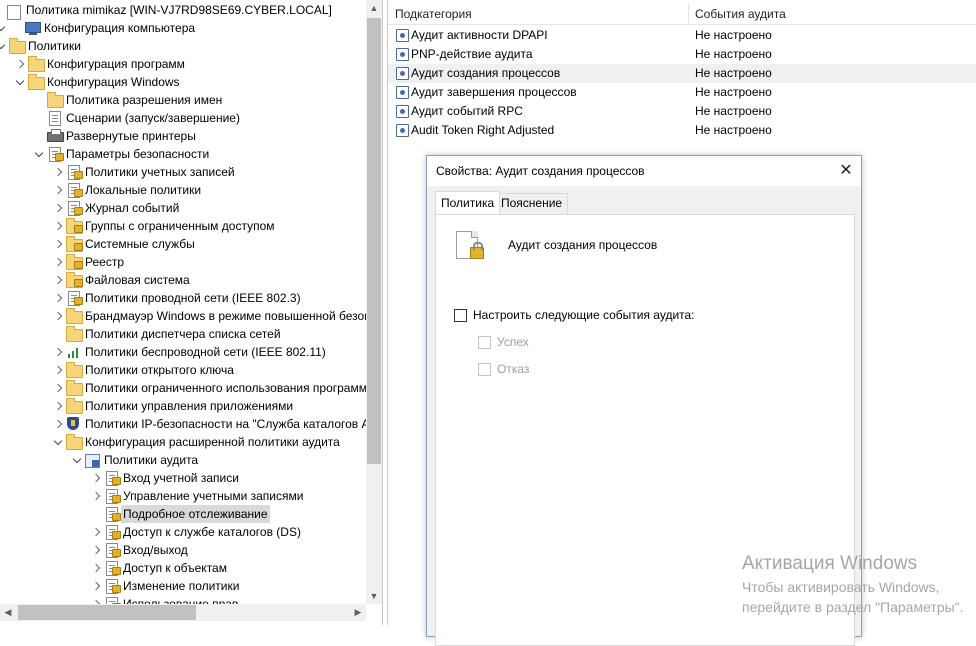 This screenshot has height=646, width=976. What do you see at coordinates (183, 154) in the screenshot?
I see `tree-item: Параметры безопасности` at bounding box center [183, 154].